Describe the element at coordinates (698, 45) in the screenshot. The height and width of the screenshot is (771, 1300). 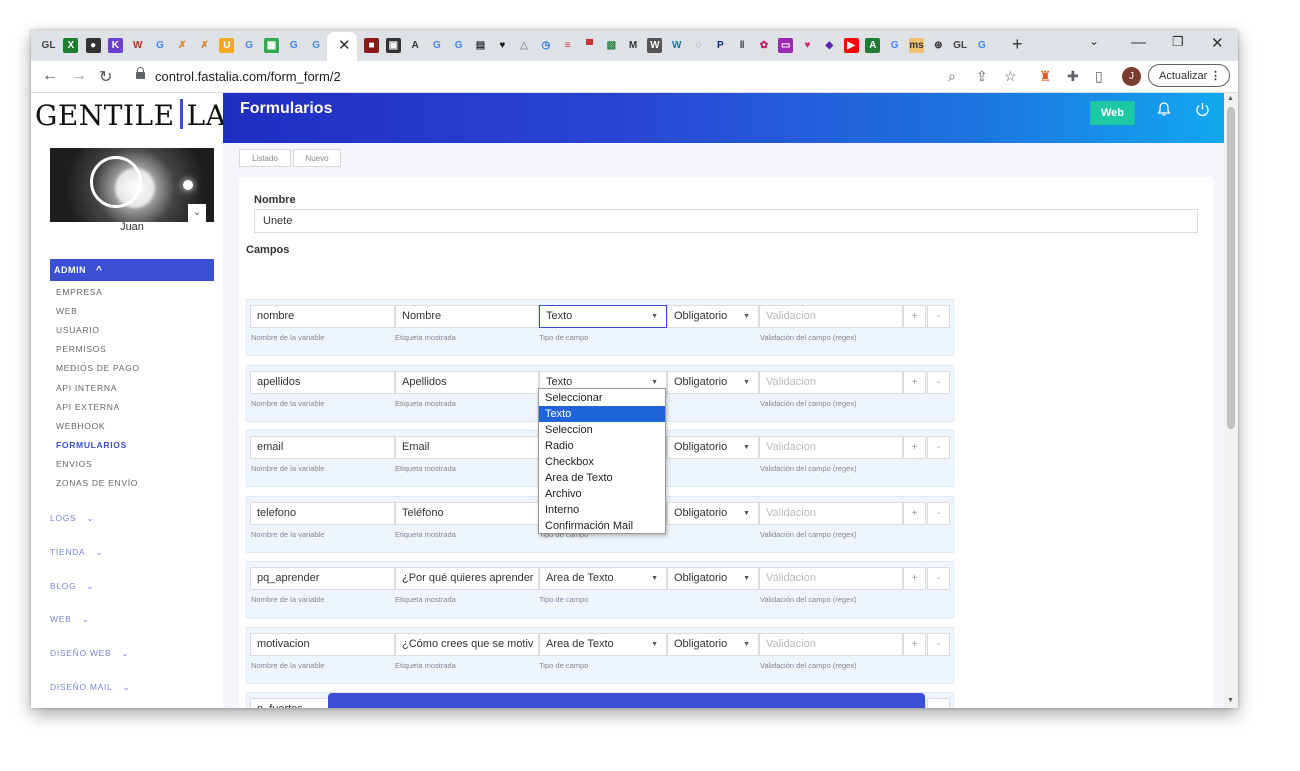
I see `tab-favicon-icon: ◌` at that location.